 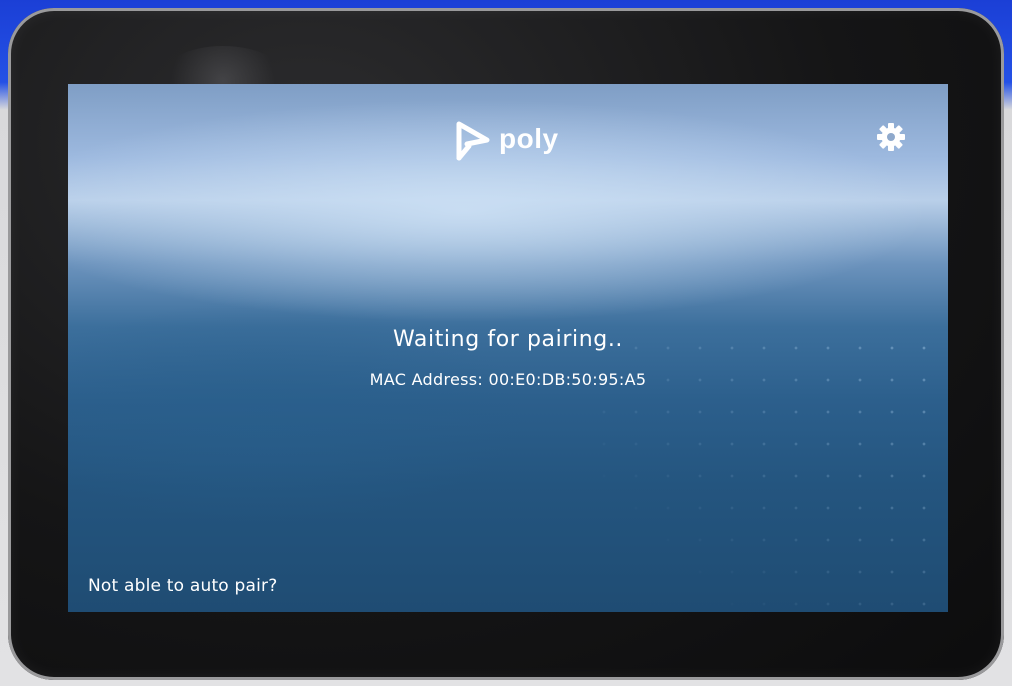 I want to click on gear-icon, so click(x=891, y=137).